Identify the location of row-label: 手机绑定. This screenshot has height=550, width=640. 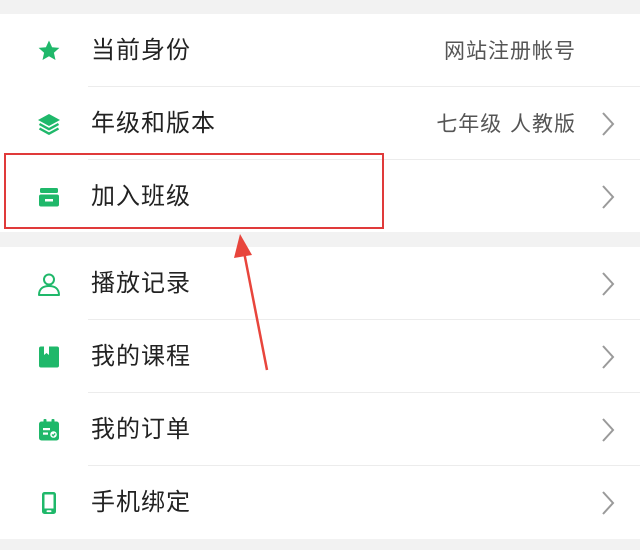
(141, 502).